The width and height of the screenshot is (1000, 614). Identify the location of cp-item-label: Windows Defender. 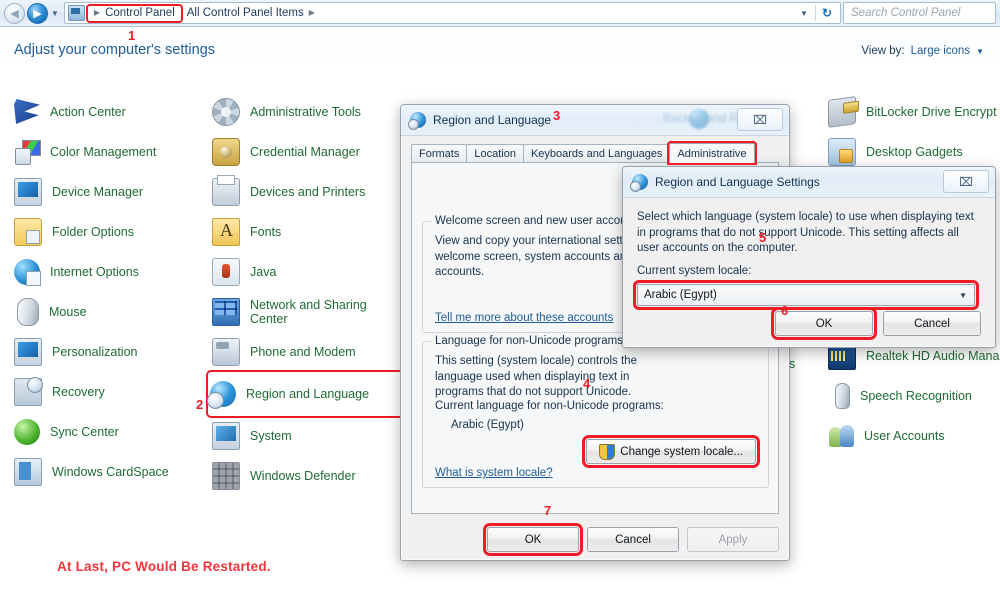
(303, 475).